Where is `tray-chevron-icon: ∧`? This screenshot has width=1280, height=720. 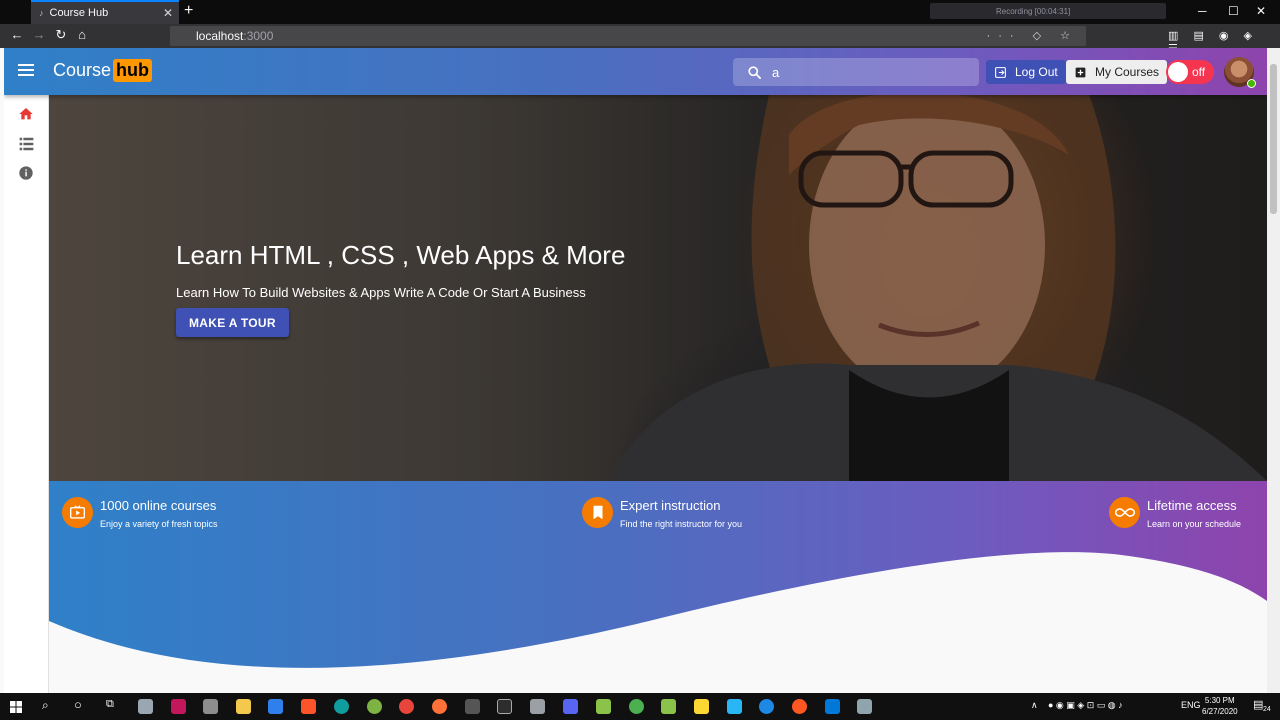
tray-chevron-icon: ∧ is located at coordinates (1034, 705).